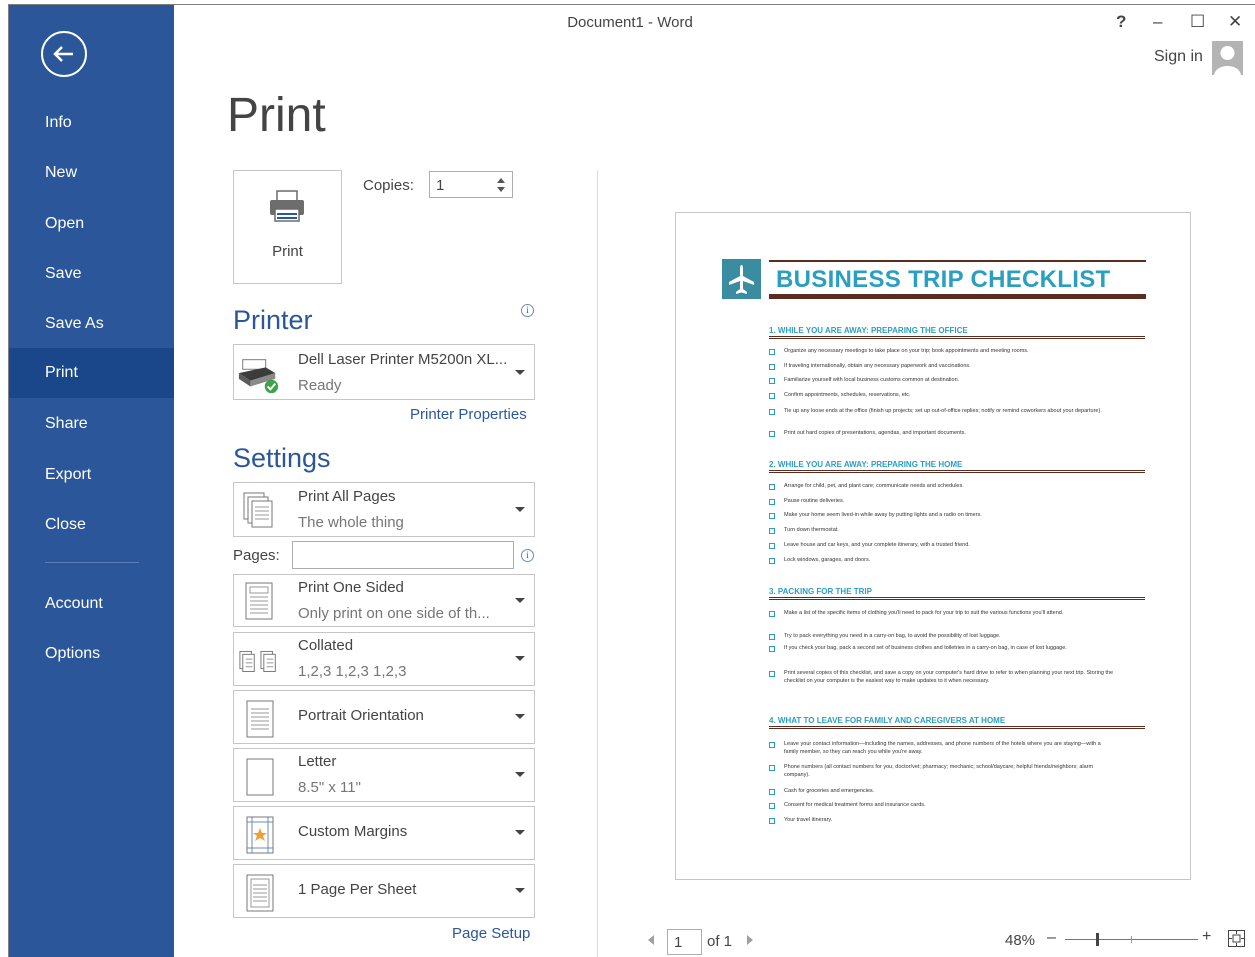  Describe the element at coordinates (720, 941) in the screenshot. I see `page-count: of 1` at that location.